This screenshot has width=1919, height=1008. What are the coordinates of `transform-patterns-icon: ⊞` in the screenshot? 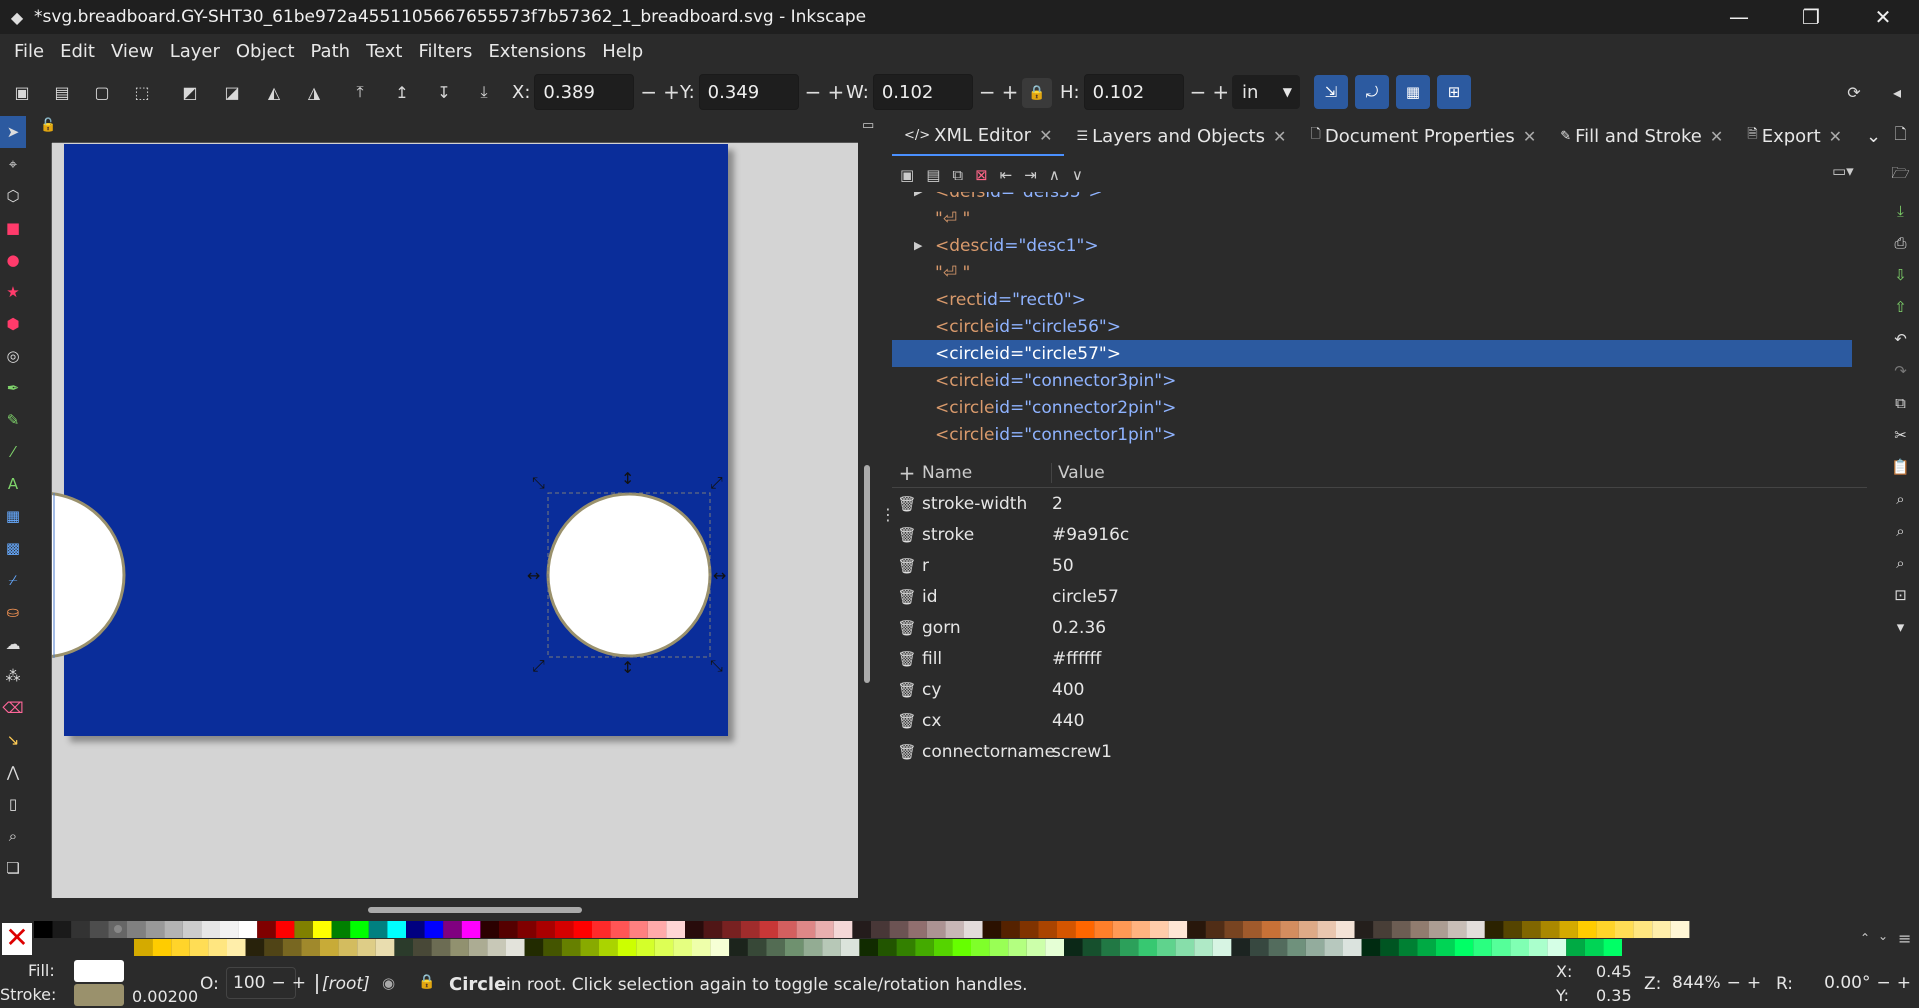 It's located at (1454, 92).